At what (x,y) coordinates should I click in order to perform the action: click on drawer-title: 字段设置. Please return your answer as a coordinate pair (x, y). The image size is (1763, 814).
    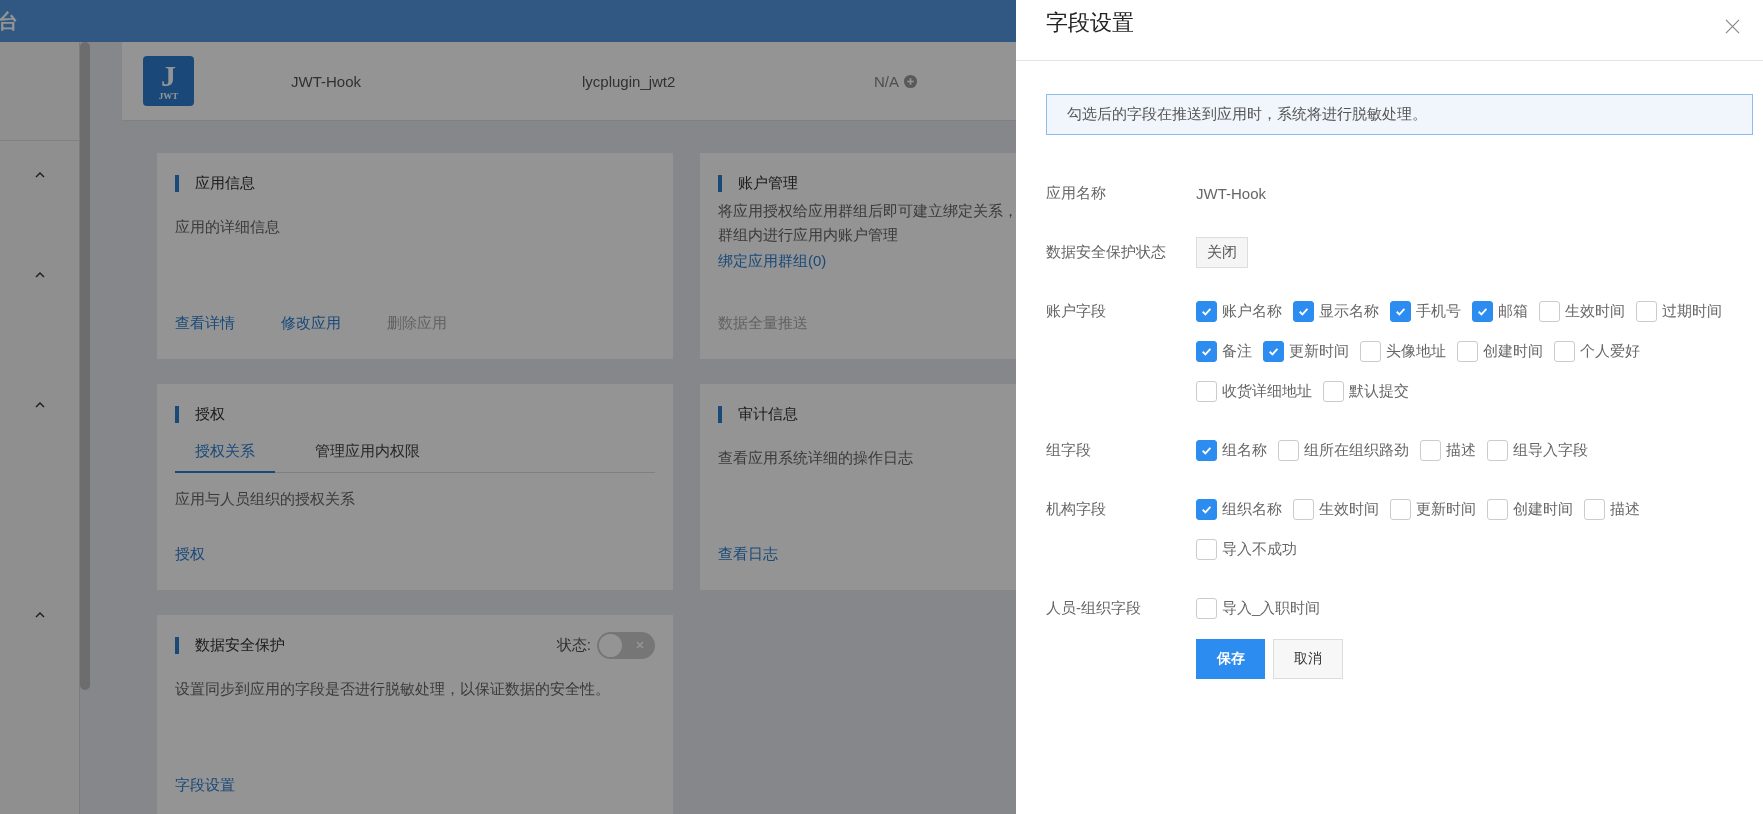
    Looking at the image, I should click on (1090, 23).